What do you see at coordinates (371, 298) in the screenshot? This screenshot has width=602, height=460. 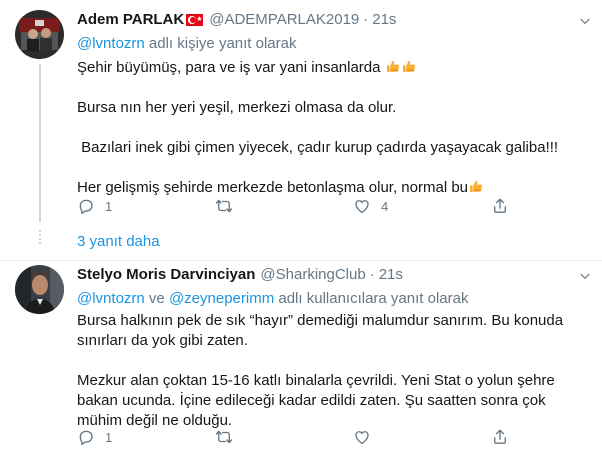 I see `reply-context-text: adlı kullanıcılara yanıt olarak` at bounding box center [371, 298].